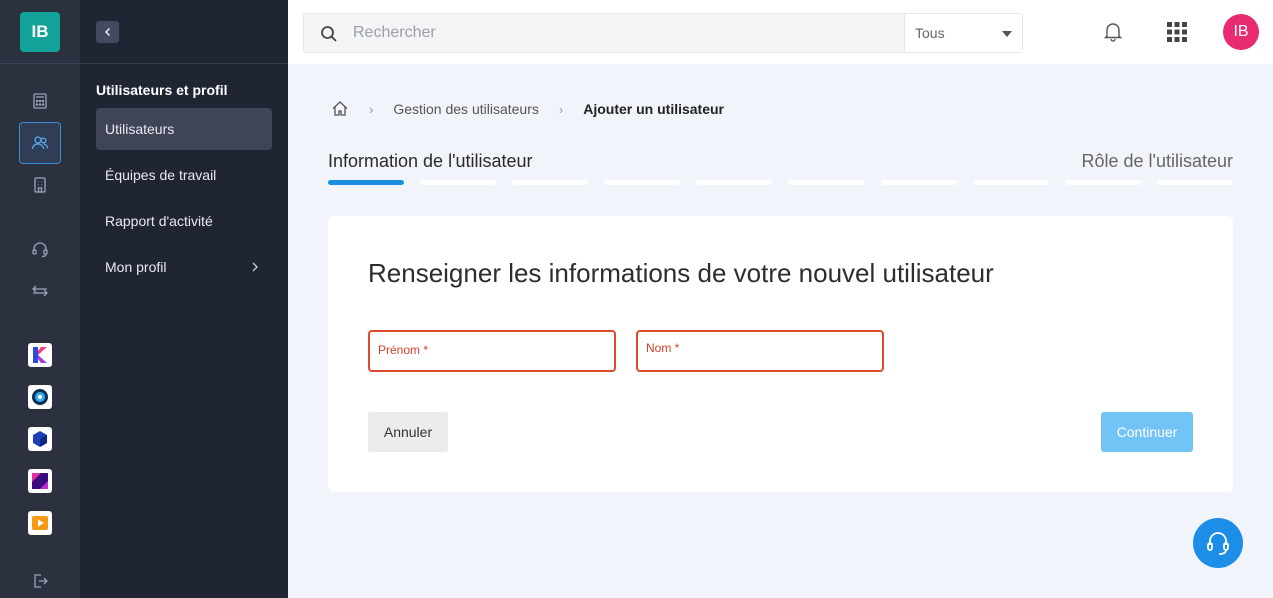 This screenshot has width=1273, height=598. I want to click on sidebar-item-equipes: Équipes de travail, so click(184, 175).